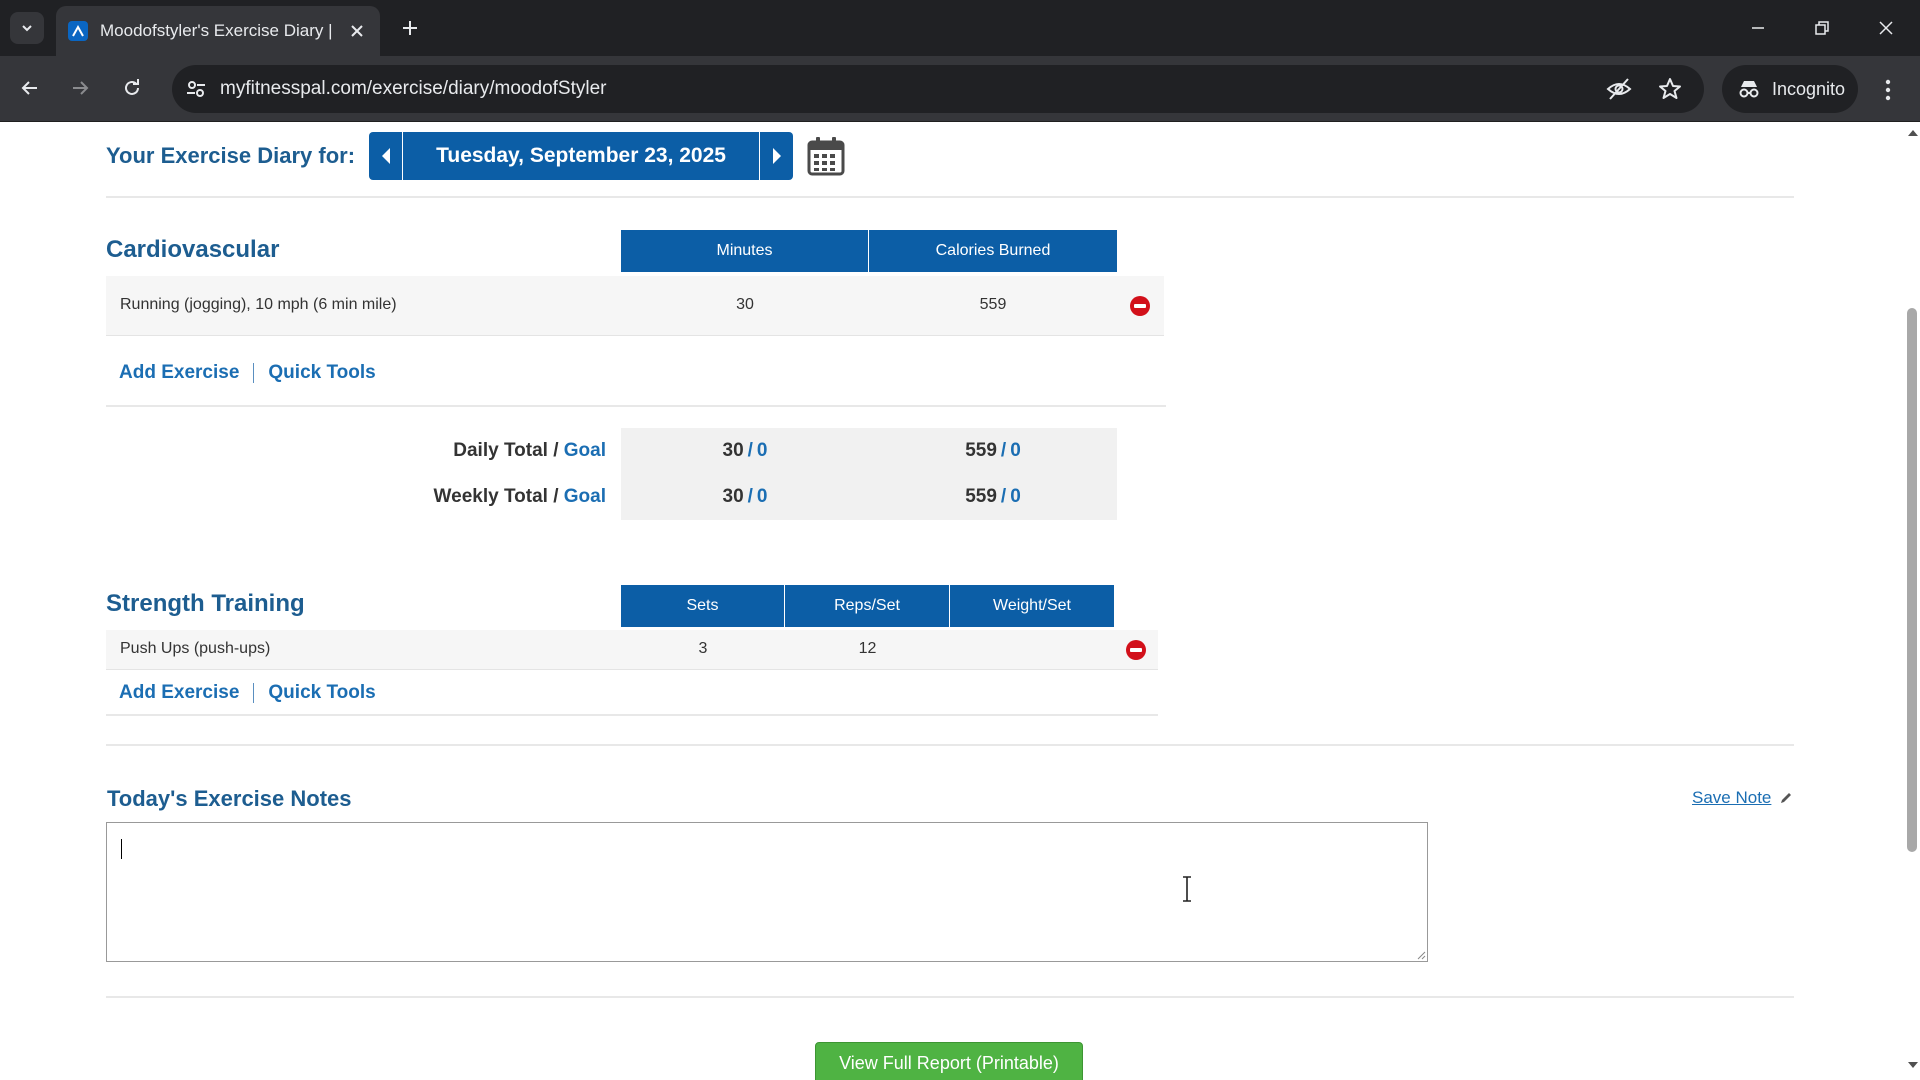 Image resolution: width=1920 pixels, height=1080 pixels. I want to click on scroll-up-arrow-icon, so click(1913, 133).